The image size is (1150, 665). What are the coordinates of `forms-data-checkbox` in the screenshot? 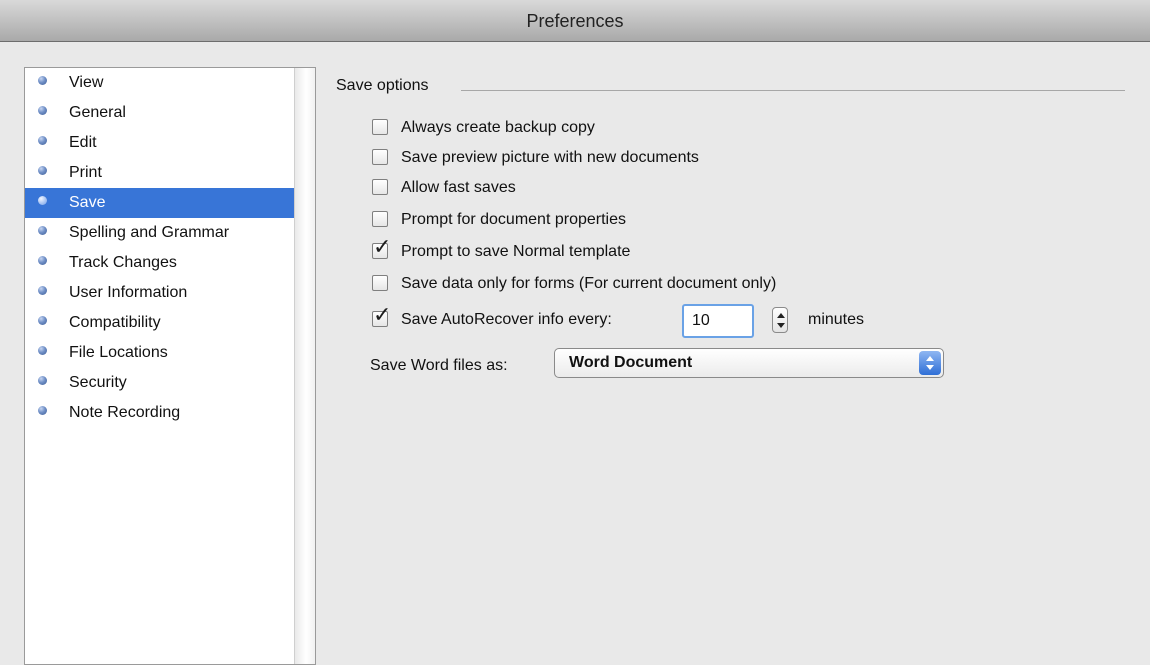 It's located at (380, 283).